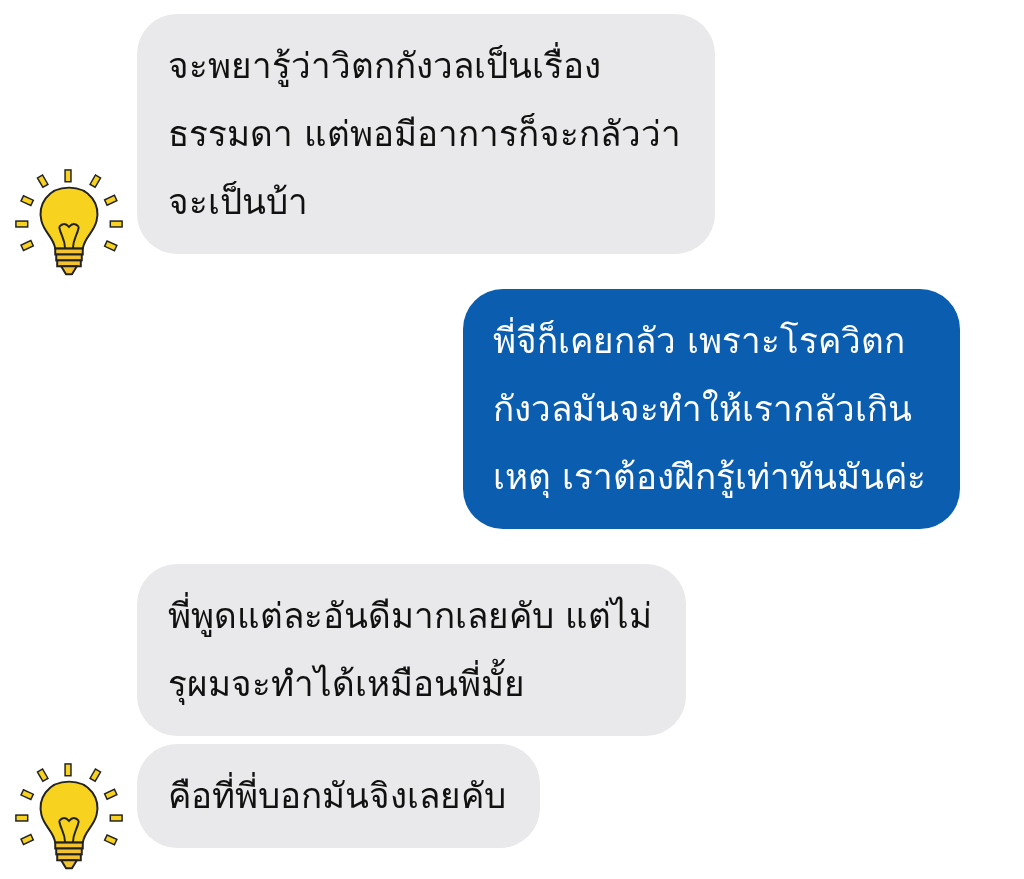 This screenshot has width=1024, height=879. What do you see at coordinates (412, 650) in the screenshot?
I see `received-message: พี่พูดแต่ละอันดีมากเลยคับ แต่ไม่ รุผมจะทำได้เหมือนพี่มั้ย` at bounding box center [412, 650].